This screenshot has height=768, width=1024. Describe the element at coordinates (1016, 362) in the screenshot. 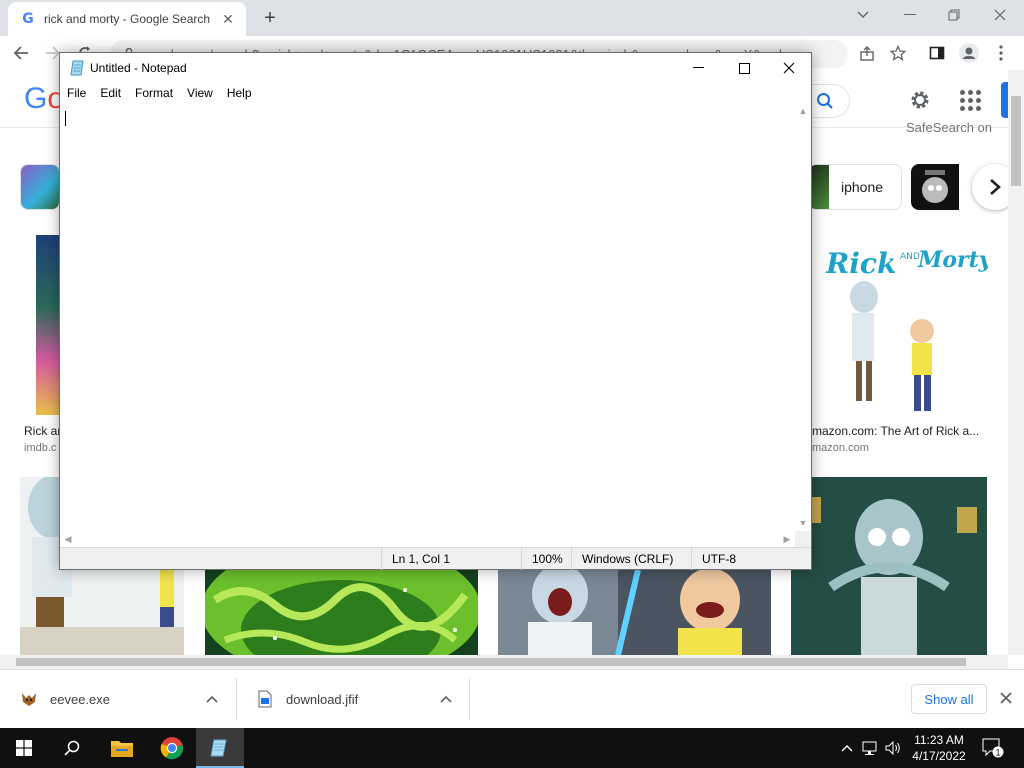

I see `page-vertical-scrollbar` at that location.